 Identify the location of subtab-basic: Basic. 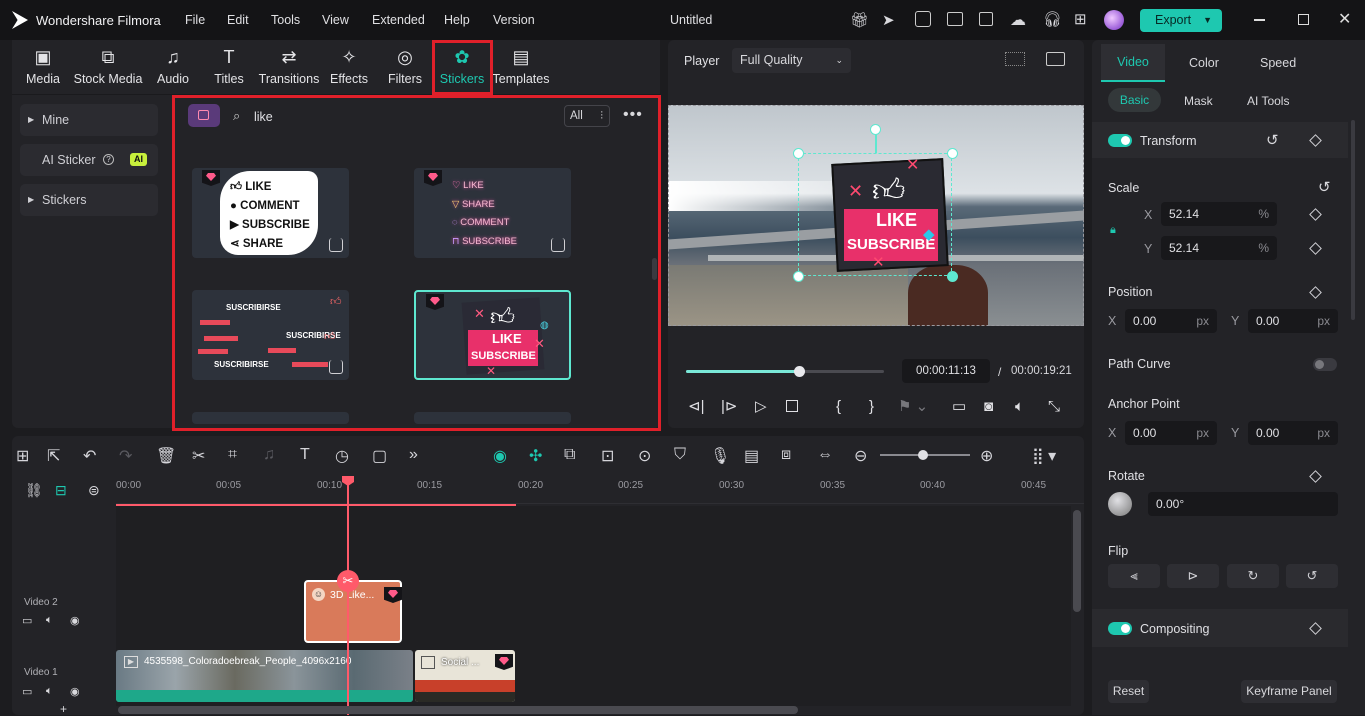
(1134, 100).